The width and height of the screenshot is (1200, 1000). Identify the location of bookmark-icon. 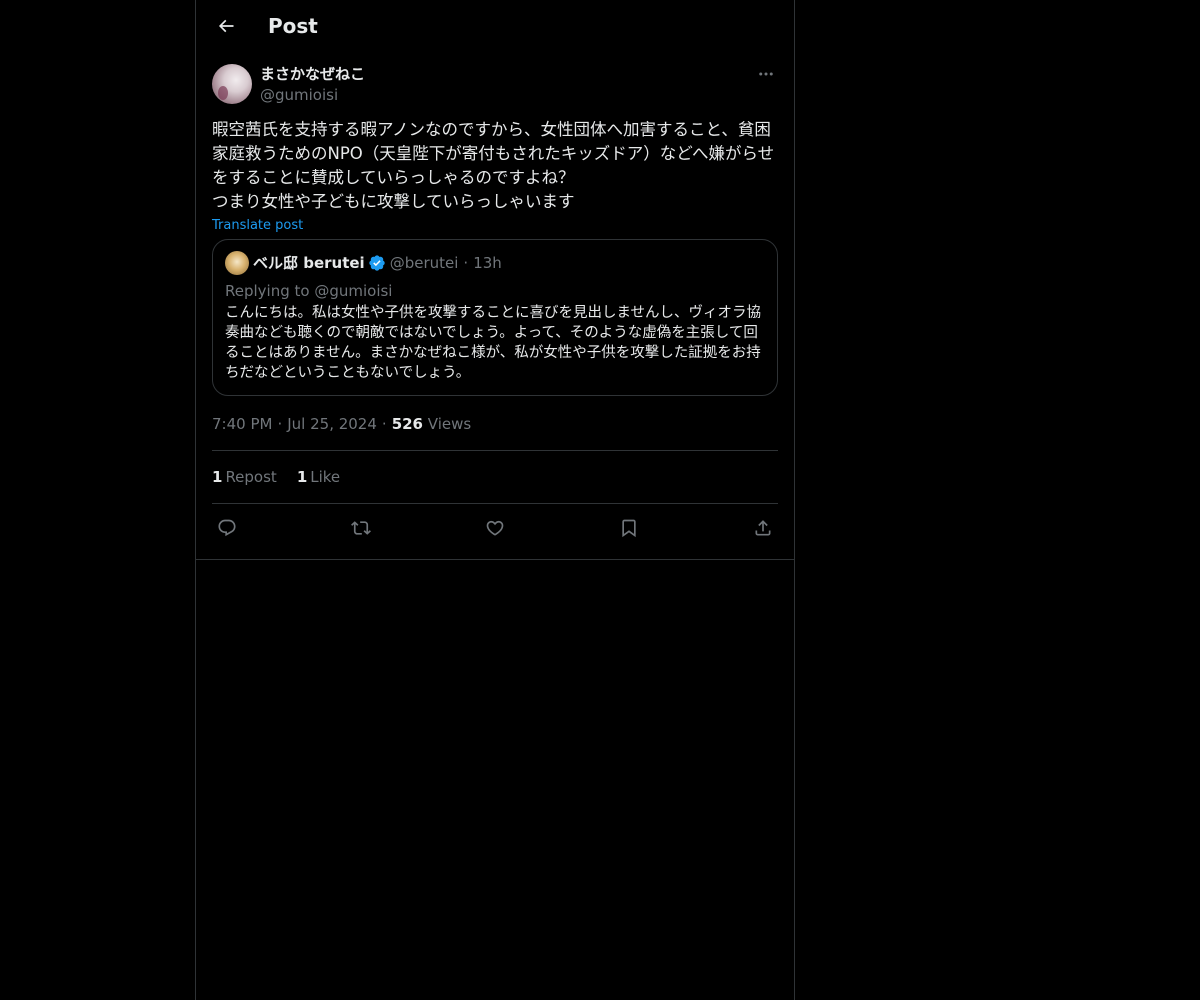
(629, 528).